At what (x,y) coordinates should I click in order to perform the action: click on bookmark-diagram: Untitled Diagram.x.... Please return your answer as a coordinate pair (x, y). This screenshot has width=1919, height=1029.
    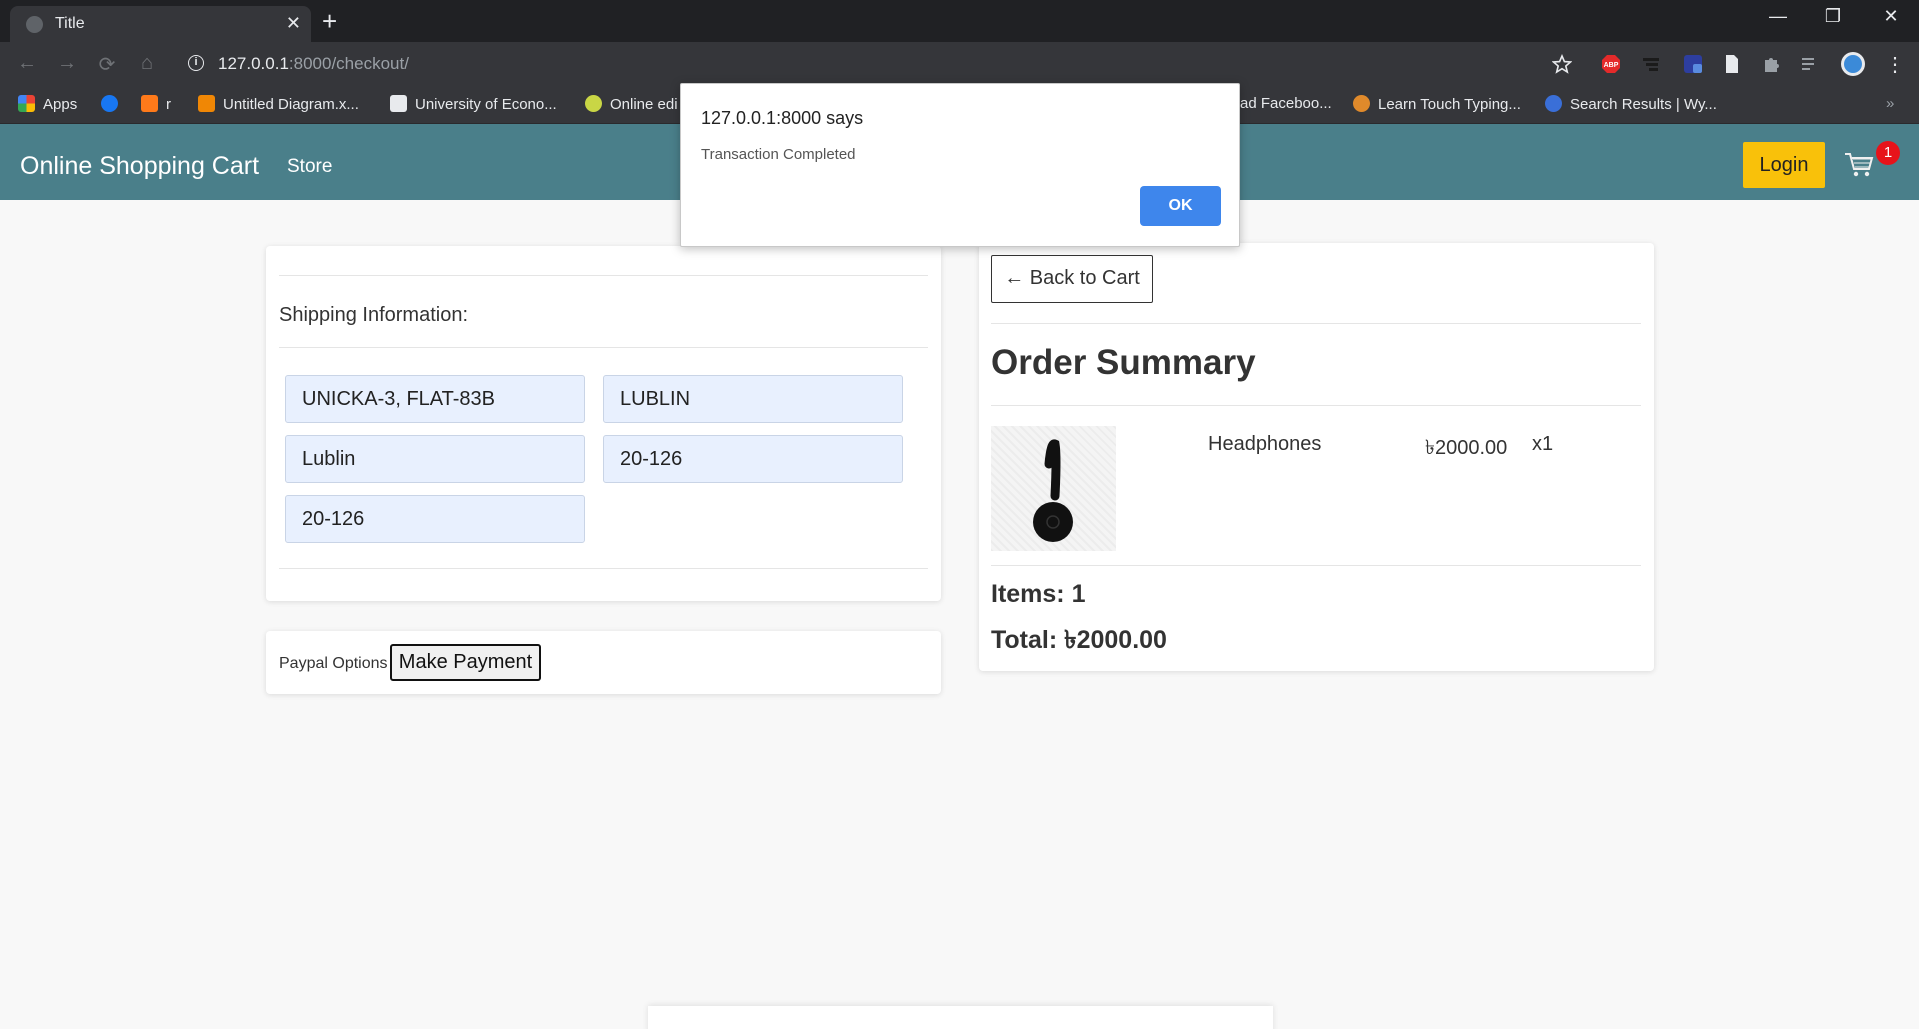
    Looking at the image, I should click on (278, 104).